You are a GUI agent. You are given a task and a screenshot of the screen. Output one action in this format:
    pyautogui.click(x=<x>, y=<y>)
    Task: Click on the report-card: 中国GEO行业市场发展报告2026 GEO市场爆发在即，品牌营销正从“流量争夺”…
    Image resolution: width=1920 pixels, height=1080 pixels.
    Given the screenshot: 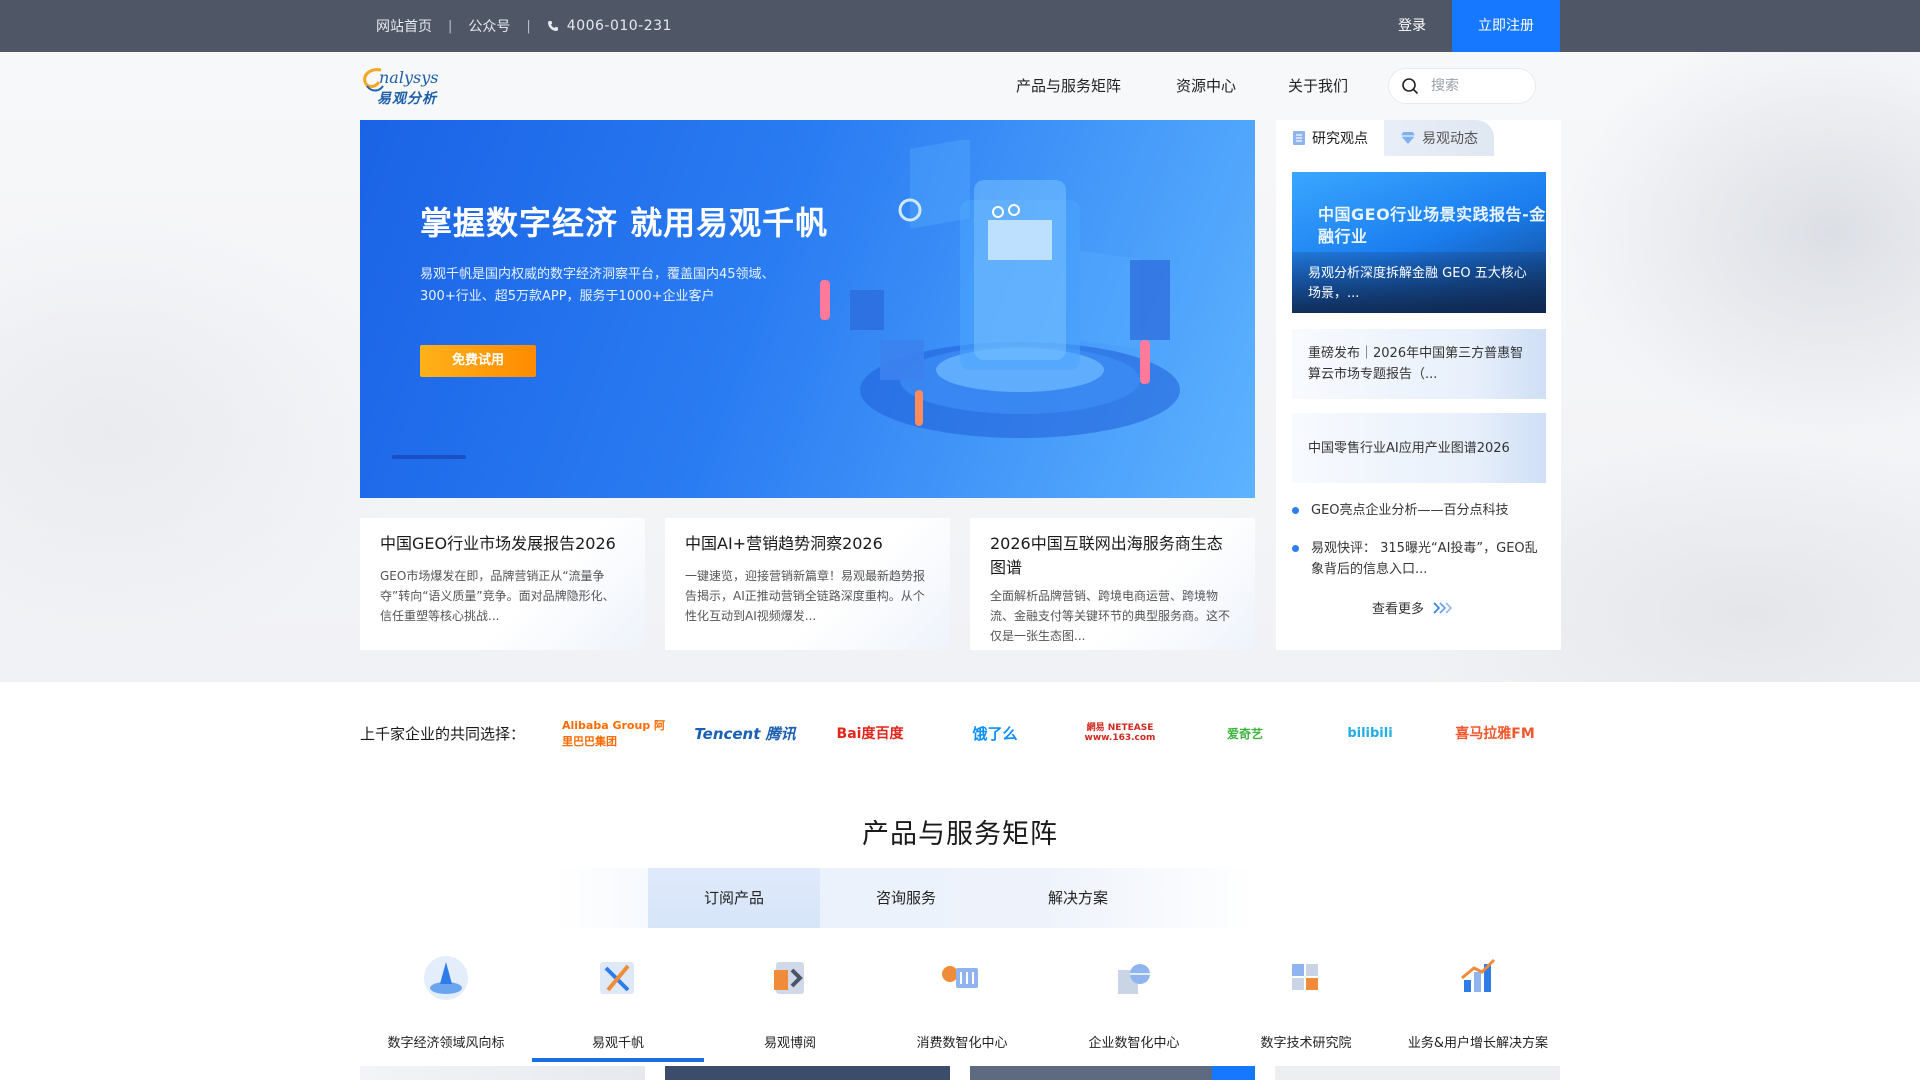 What is the action you would take?
    pyautogui.click(x=502, y=584)
    